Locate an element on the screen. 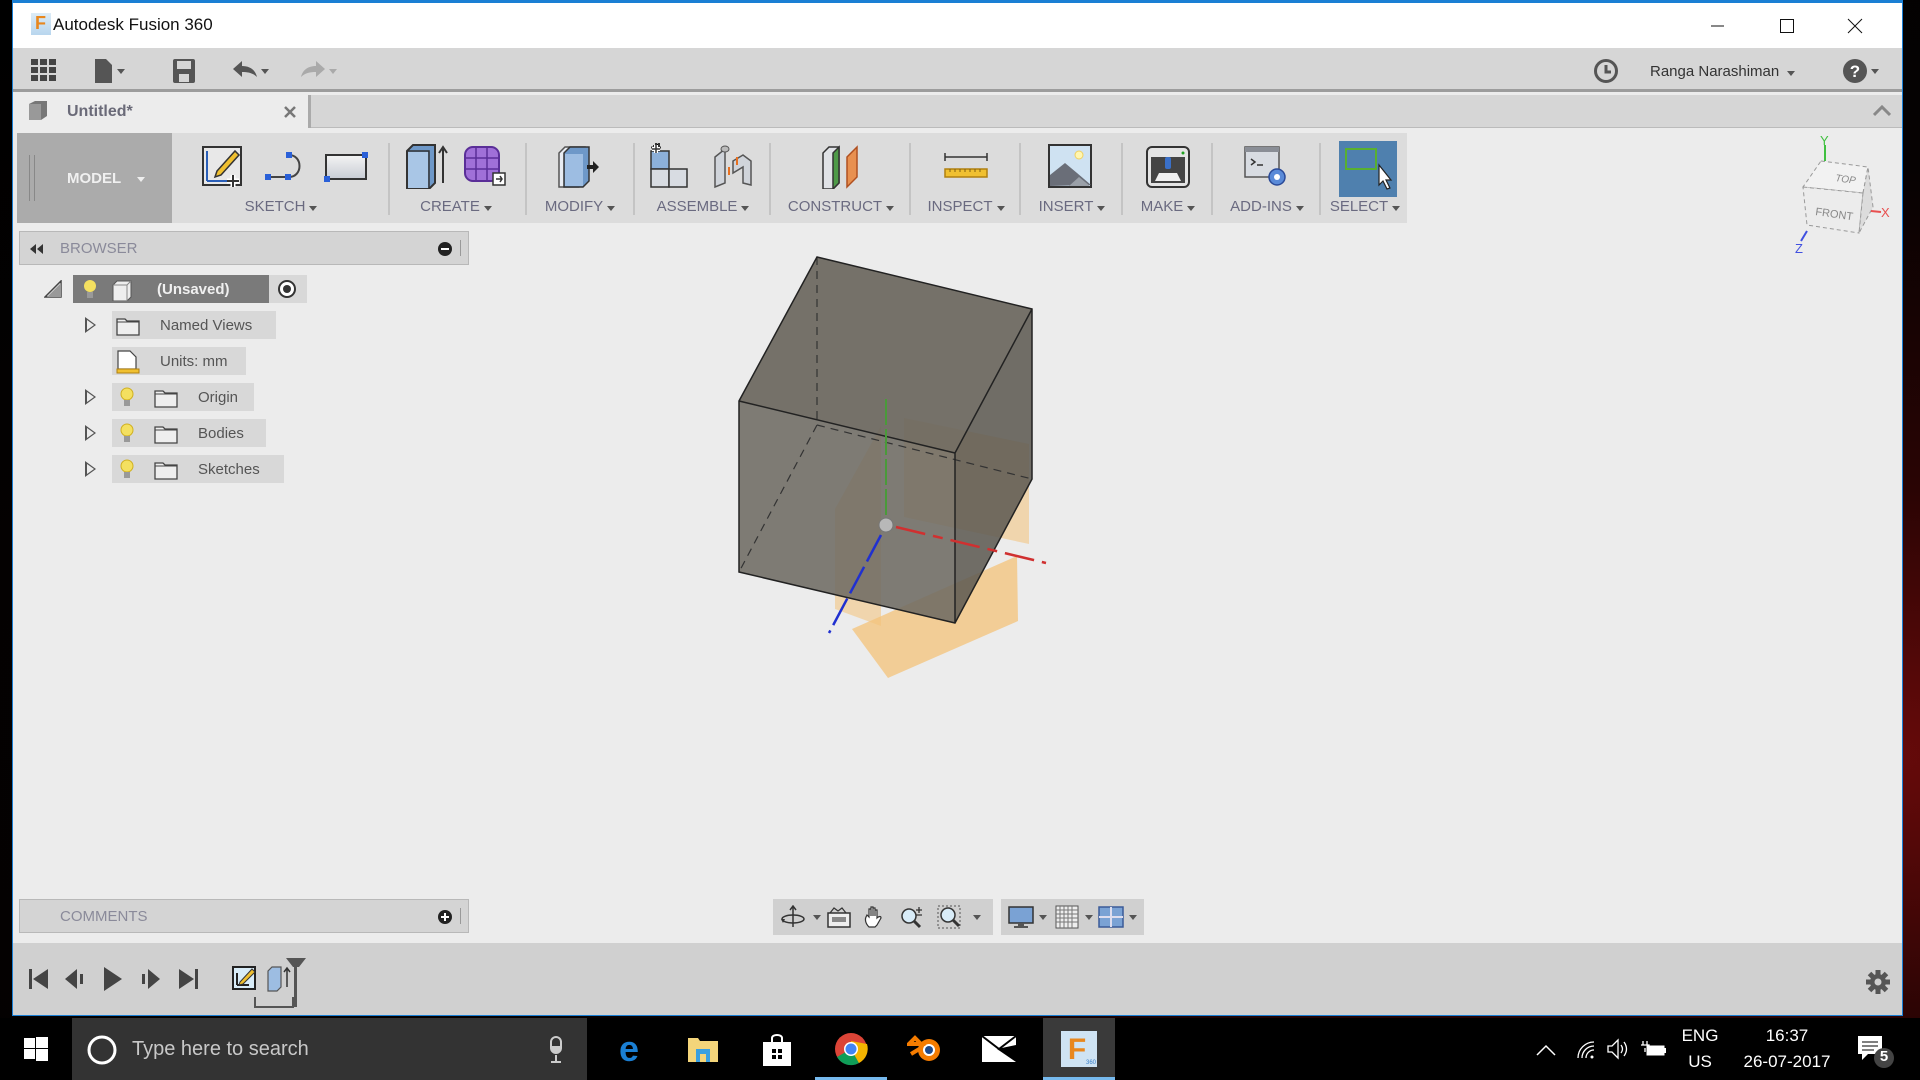  measure-icon is located at coordinates (966, 166).